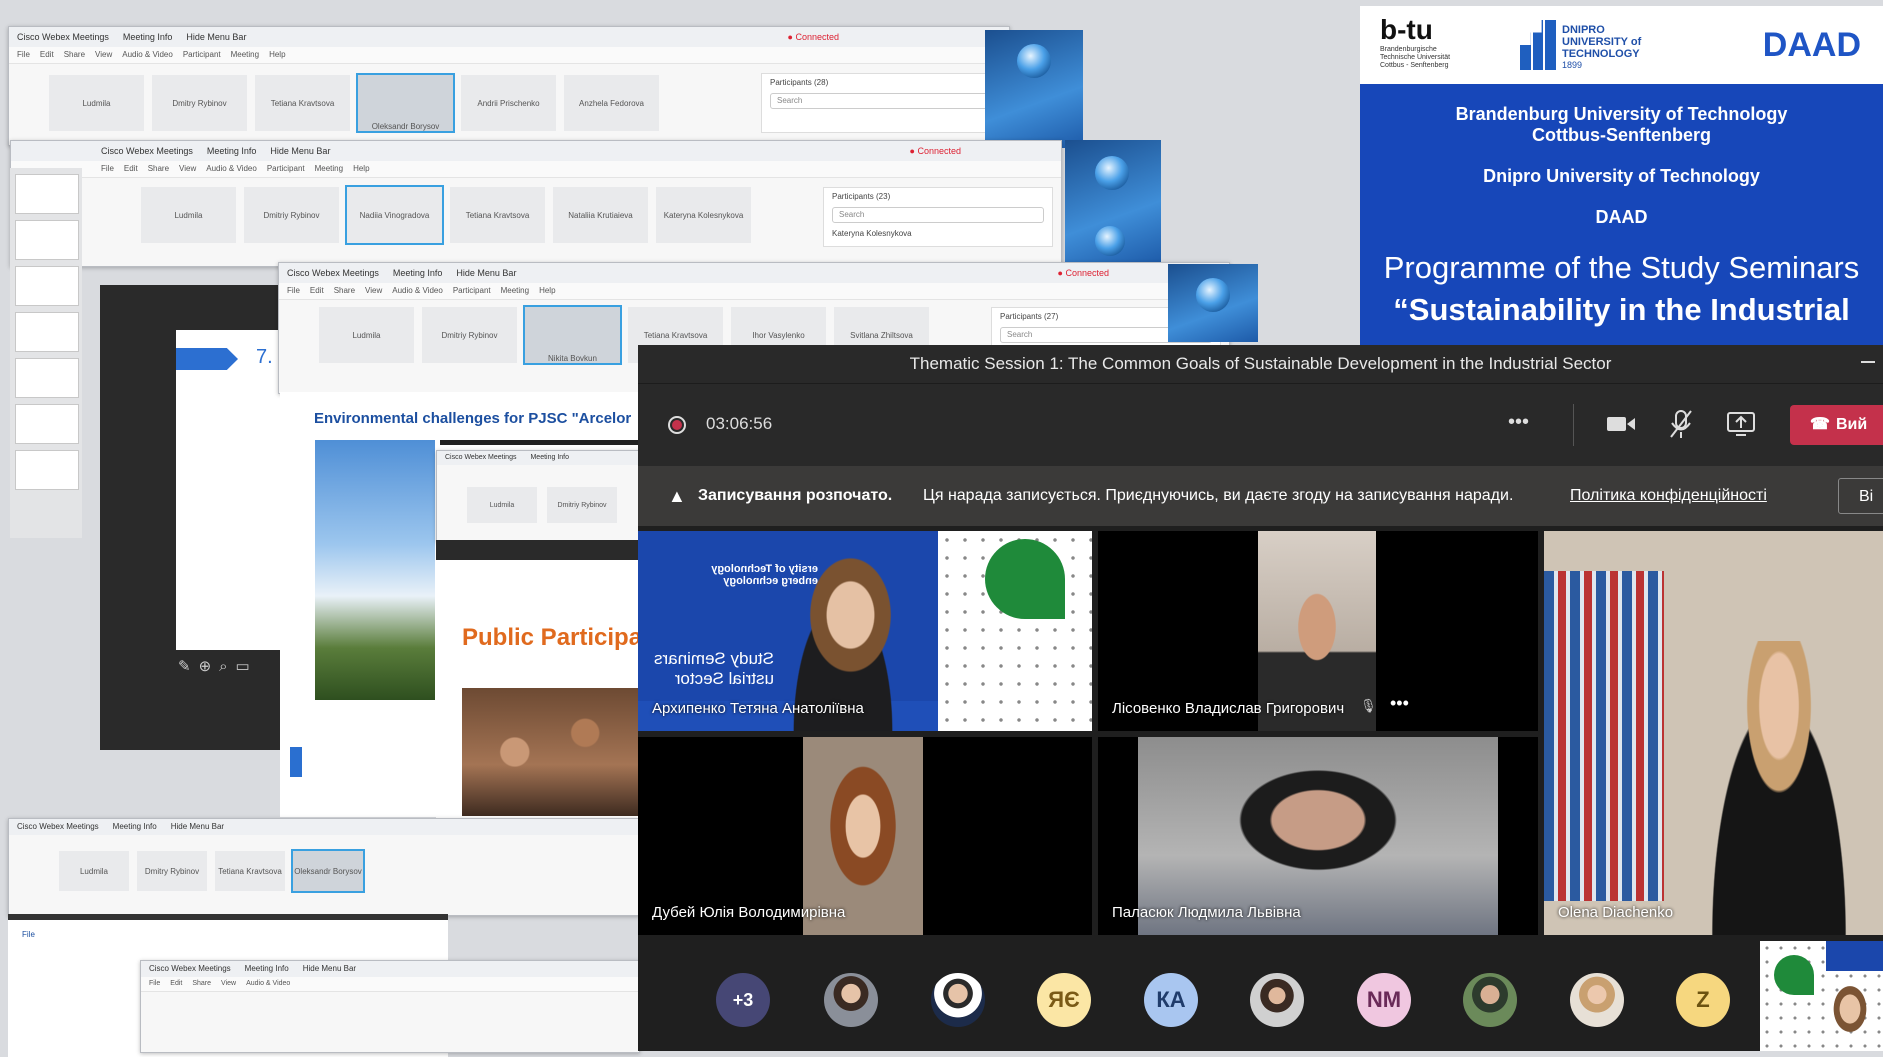  Describe the element at coordinates (611, 103) in the screenshot. I see `video-tile: Anzhela Fedorova` at that location.